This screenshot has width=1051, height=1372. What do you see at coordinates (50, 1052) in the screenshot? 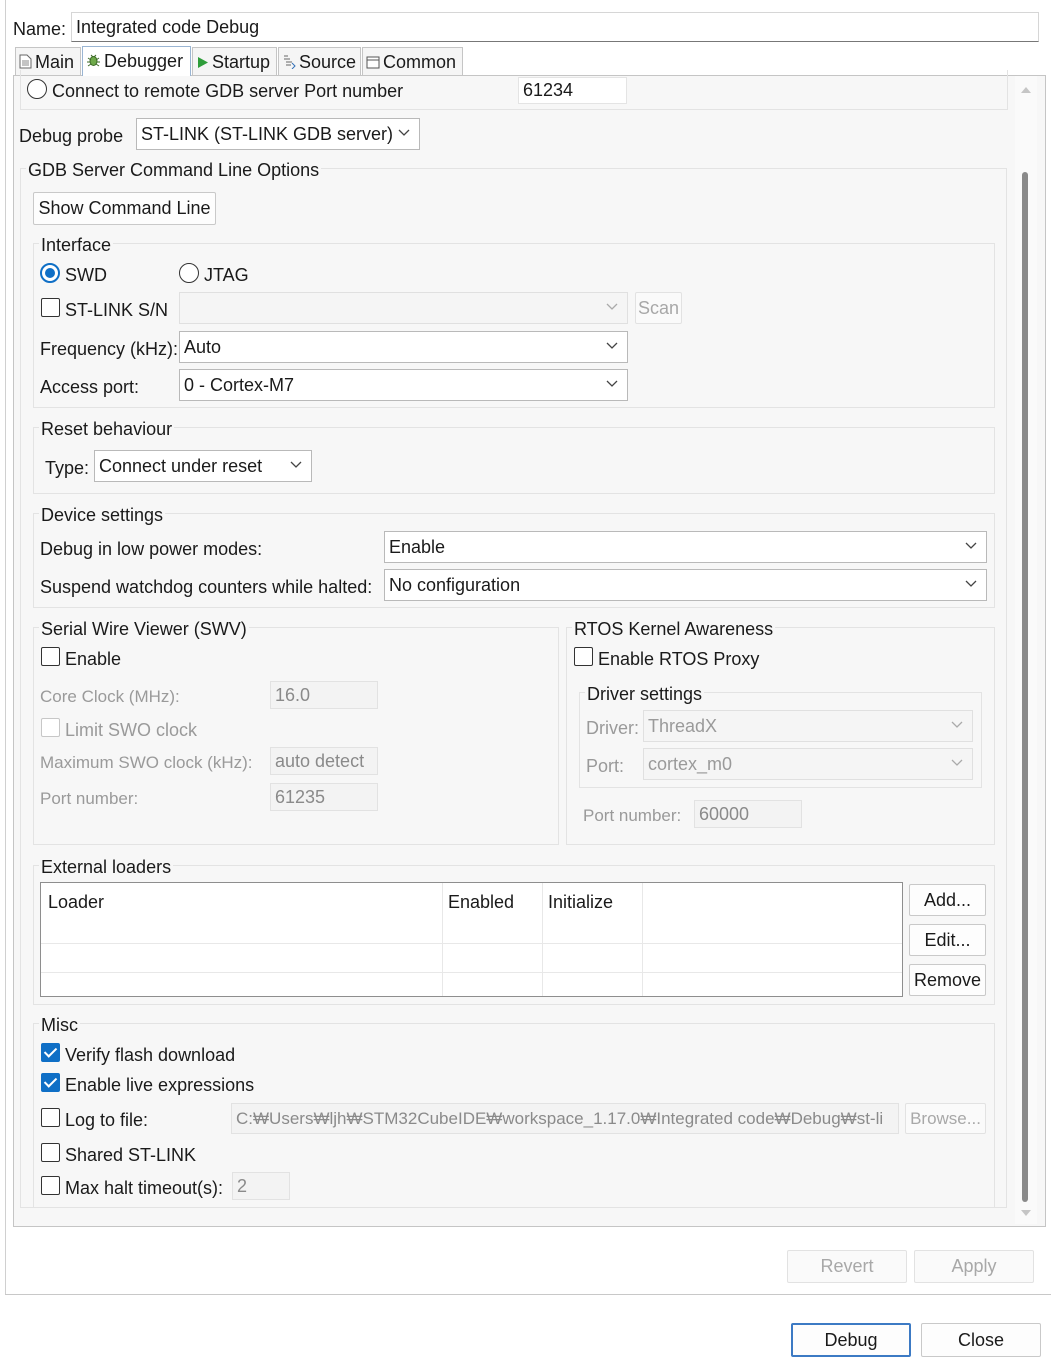
I see `verify-flash-checkbox` at bounding box center [50, 1052].